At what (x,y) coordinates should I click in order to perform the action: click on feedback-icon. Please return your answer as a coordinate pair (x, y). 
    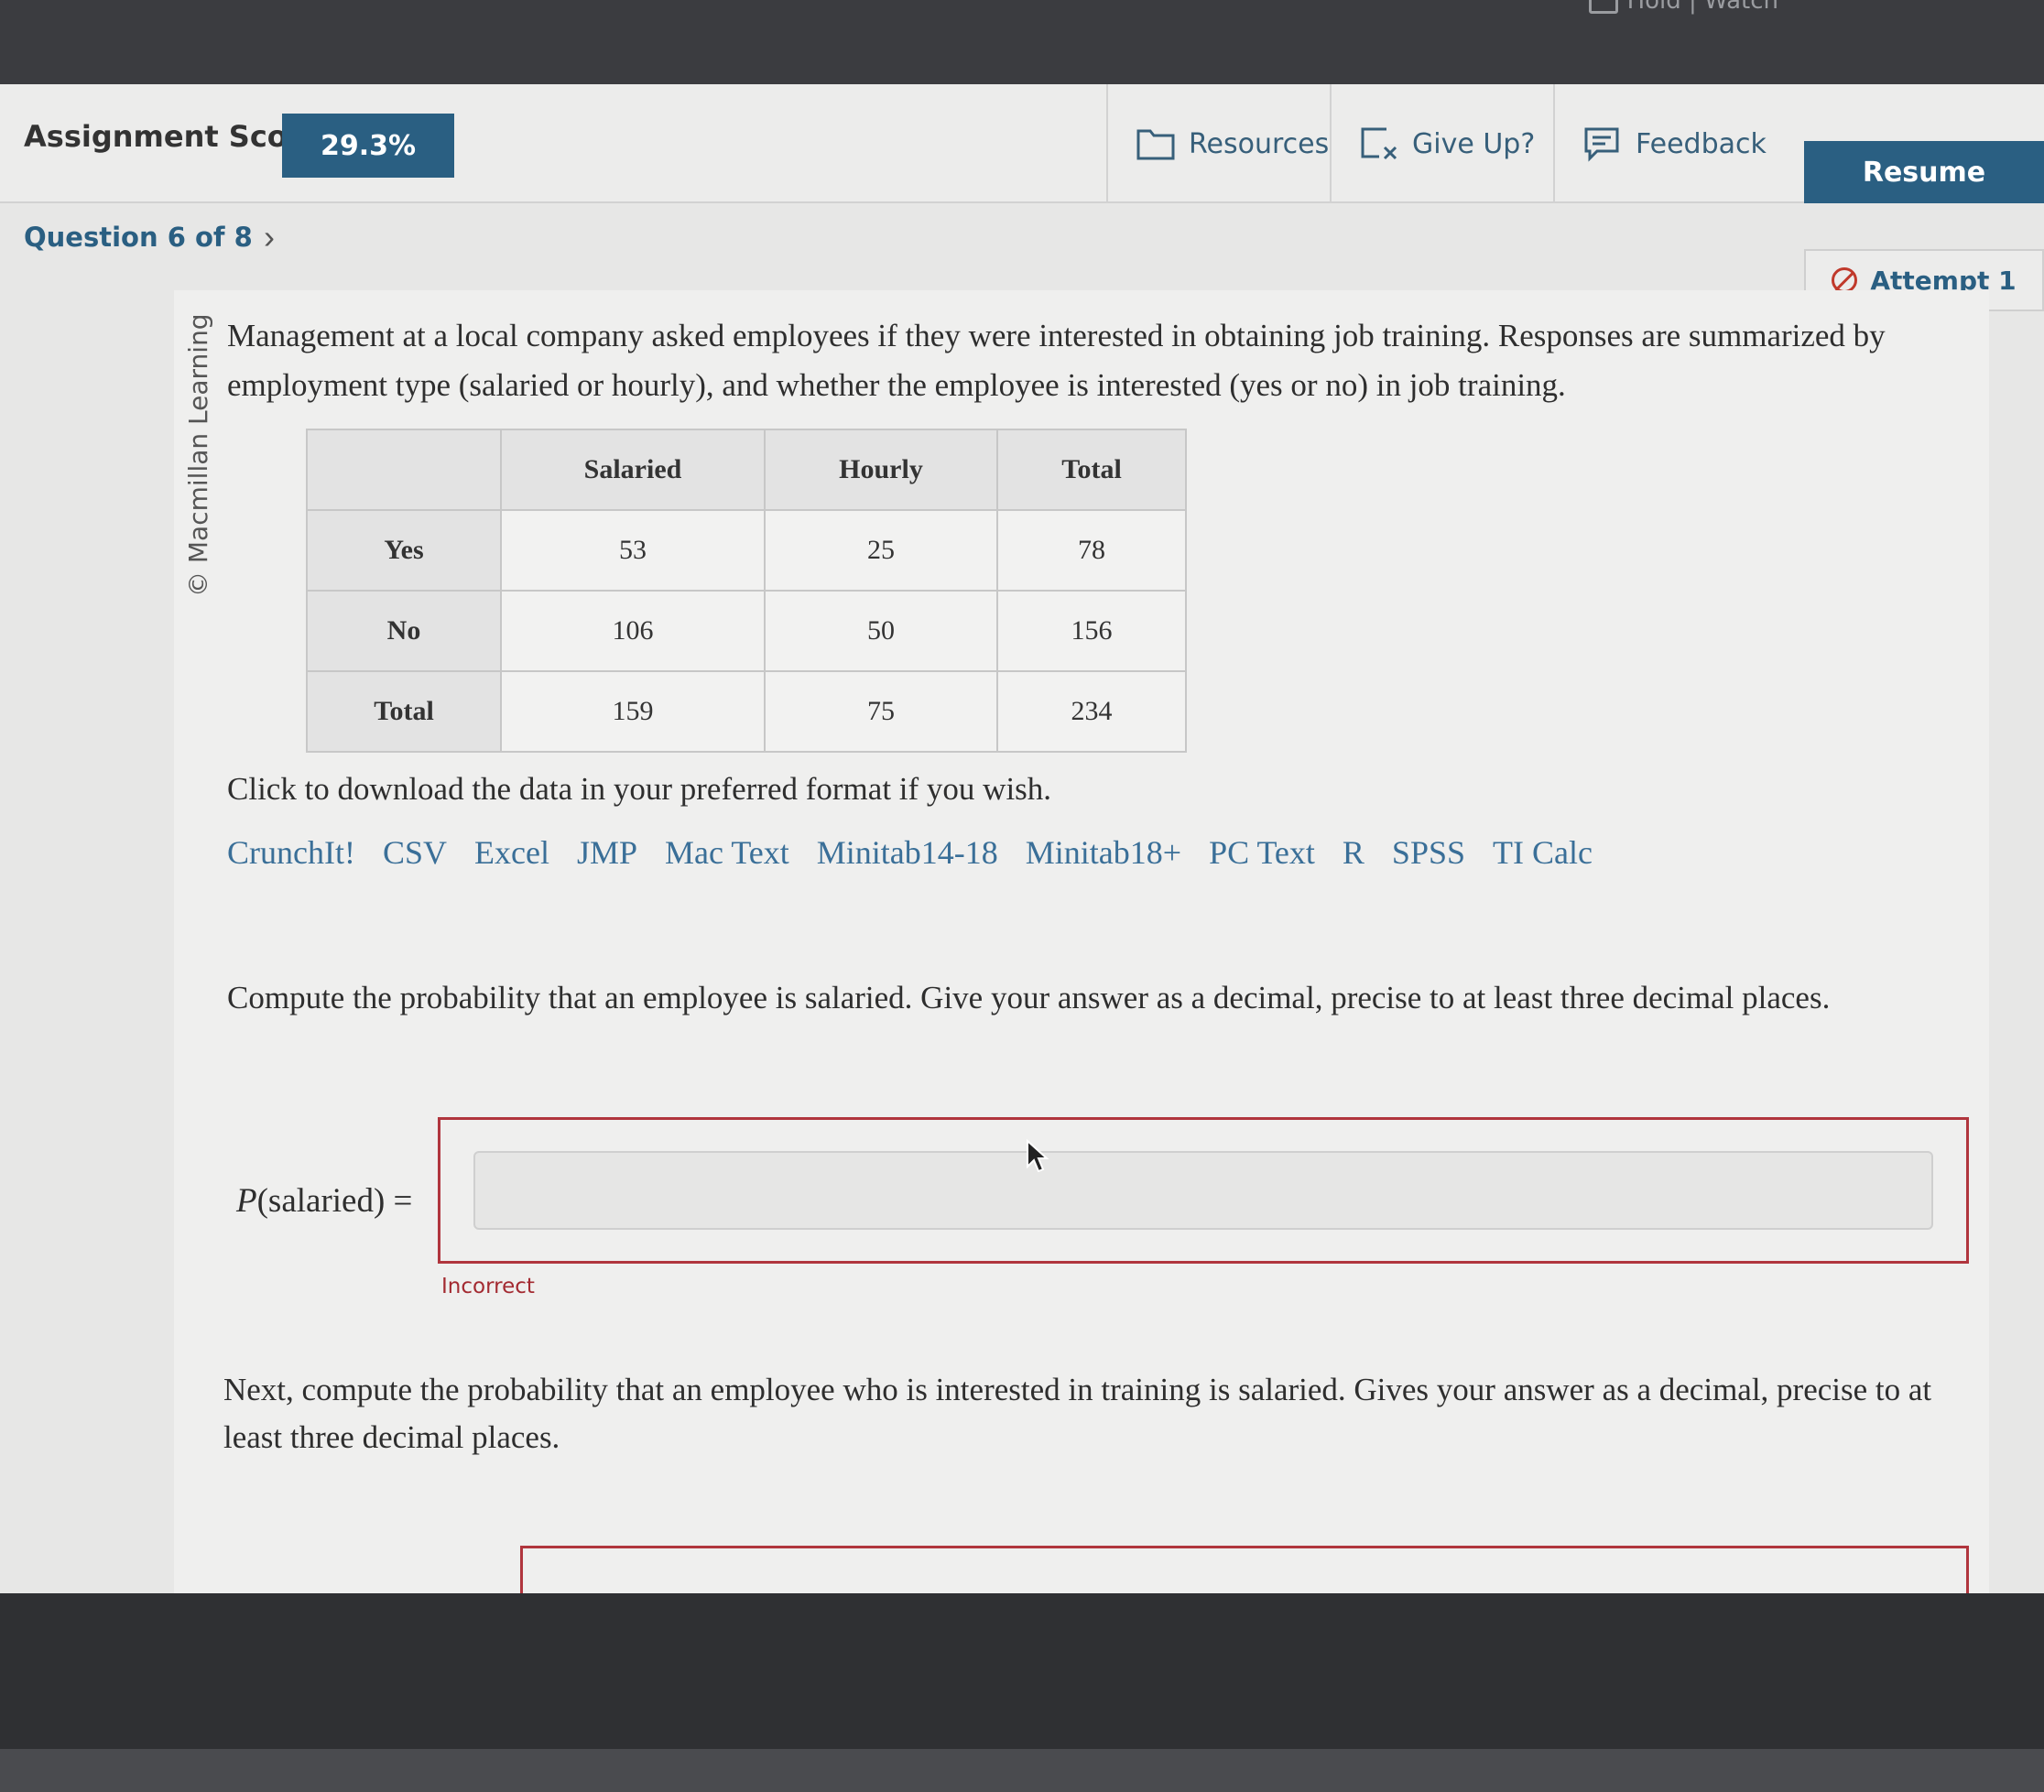
    Looking at the image, I should click on (1602, 144).